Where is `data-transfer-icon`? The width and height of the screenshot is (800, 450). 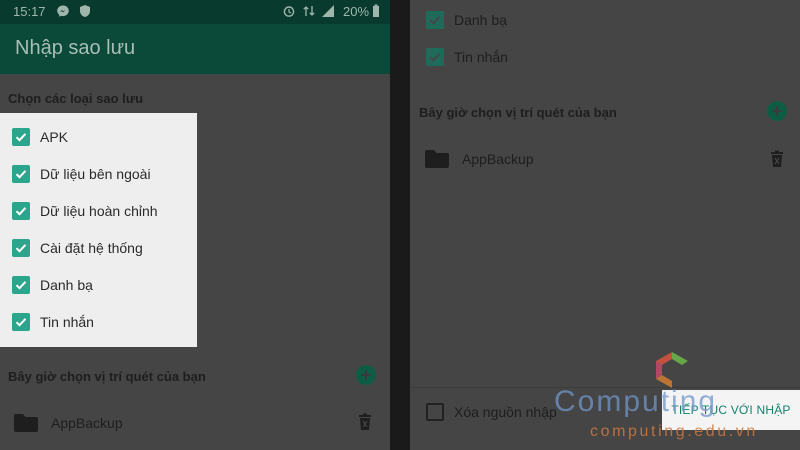
data-transfer-icon is located at coordinates (309, 12).